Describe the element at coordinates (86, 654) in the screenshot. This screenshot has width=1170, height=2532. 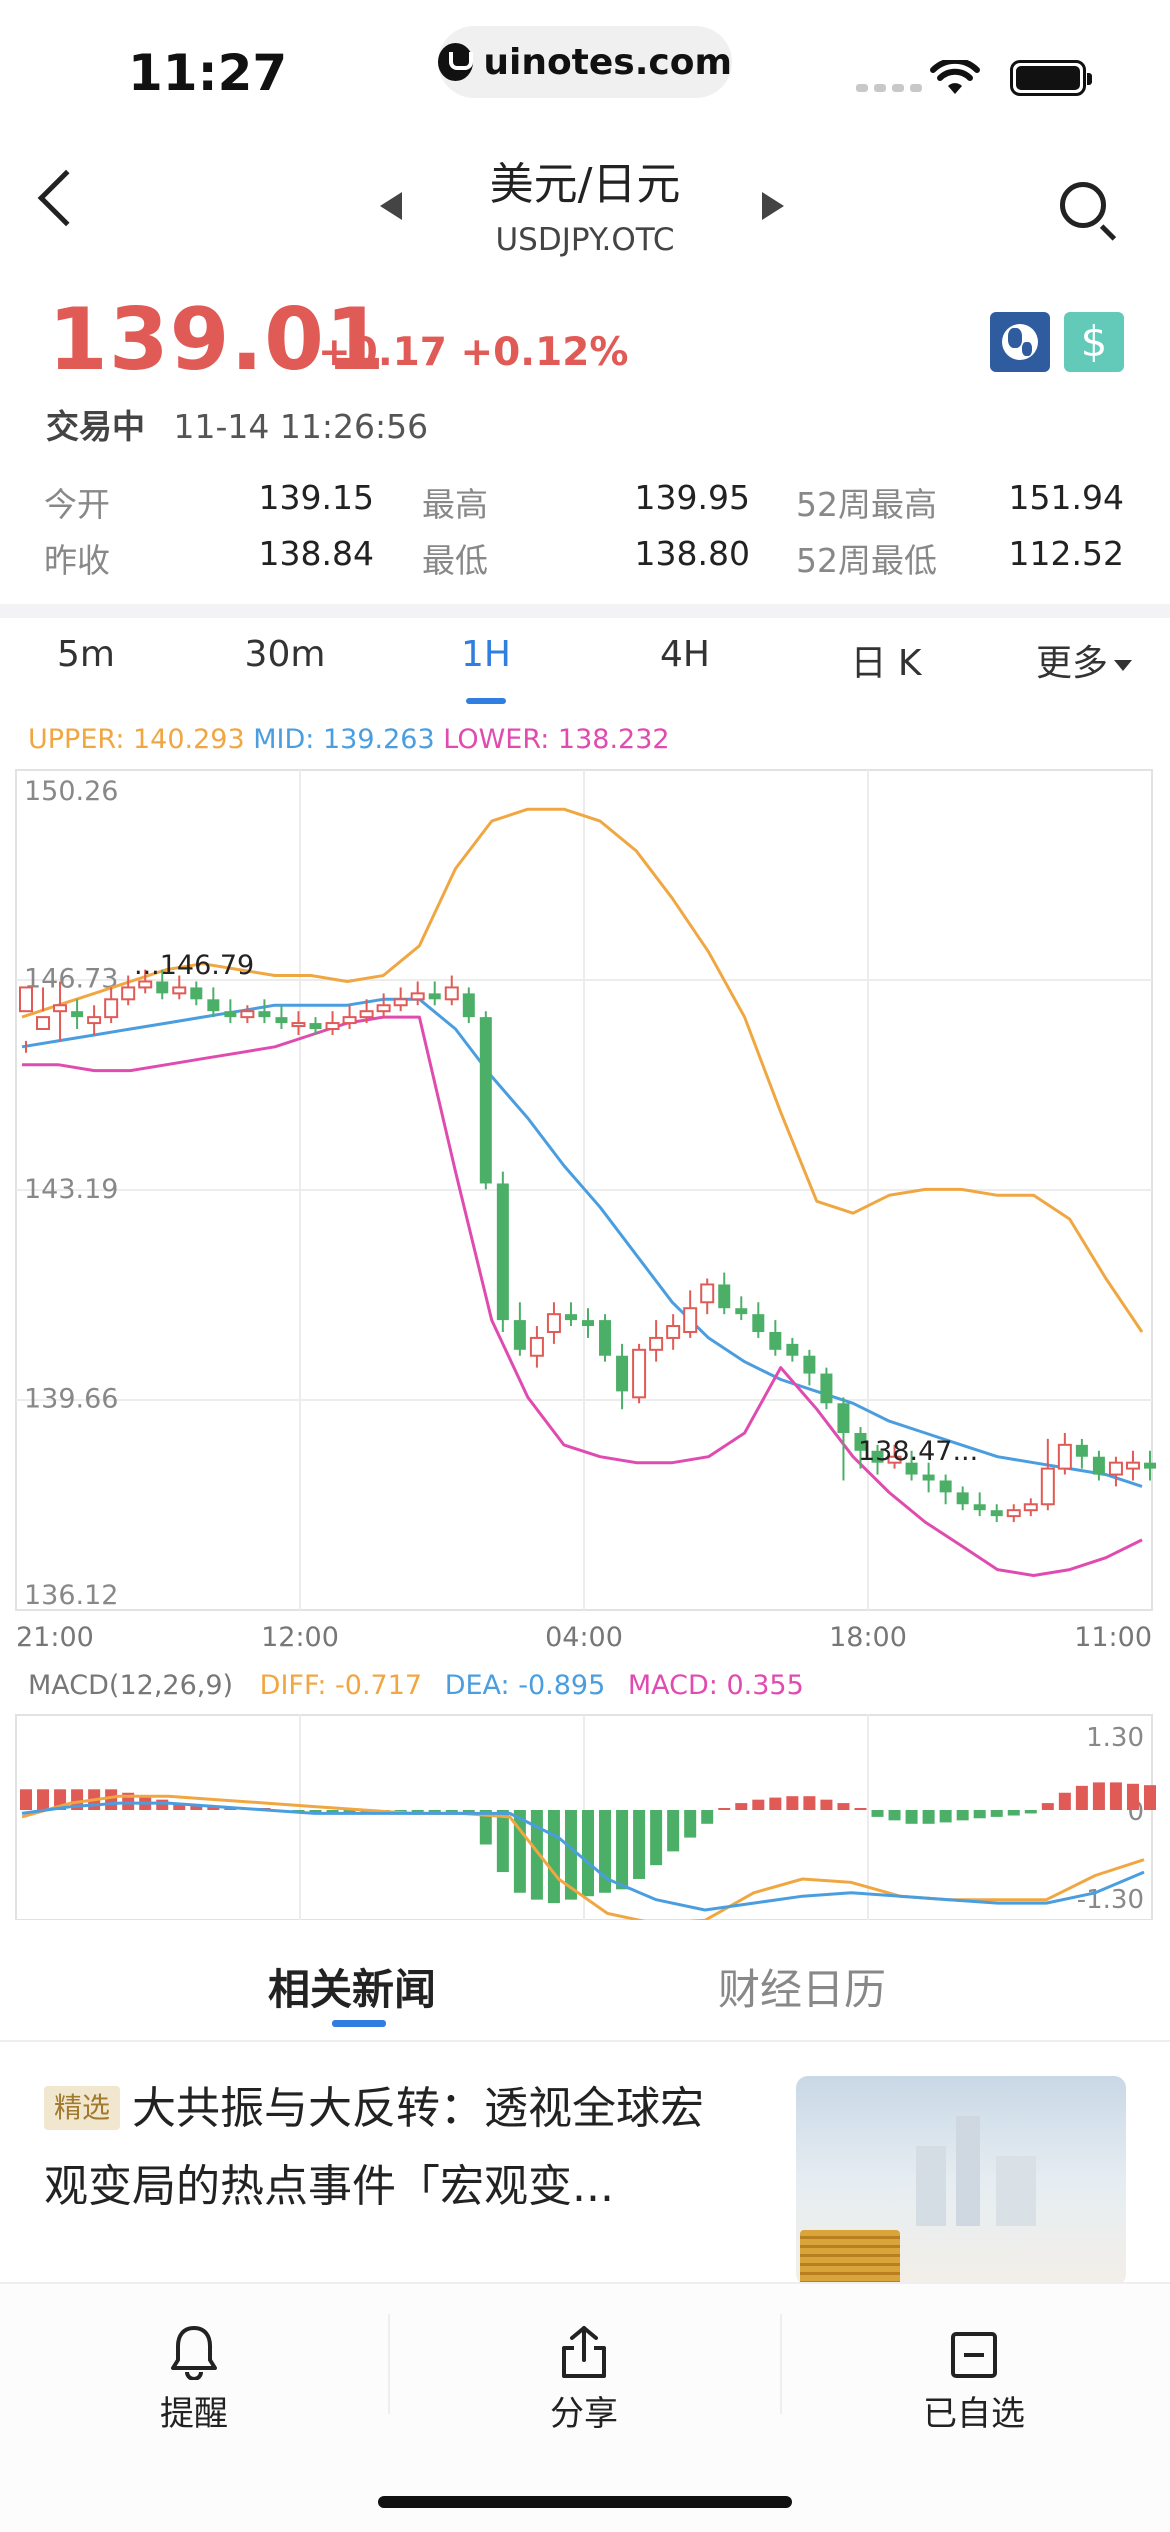
I see `tab-5m: 5m` at that location.